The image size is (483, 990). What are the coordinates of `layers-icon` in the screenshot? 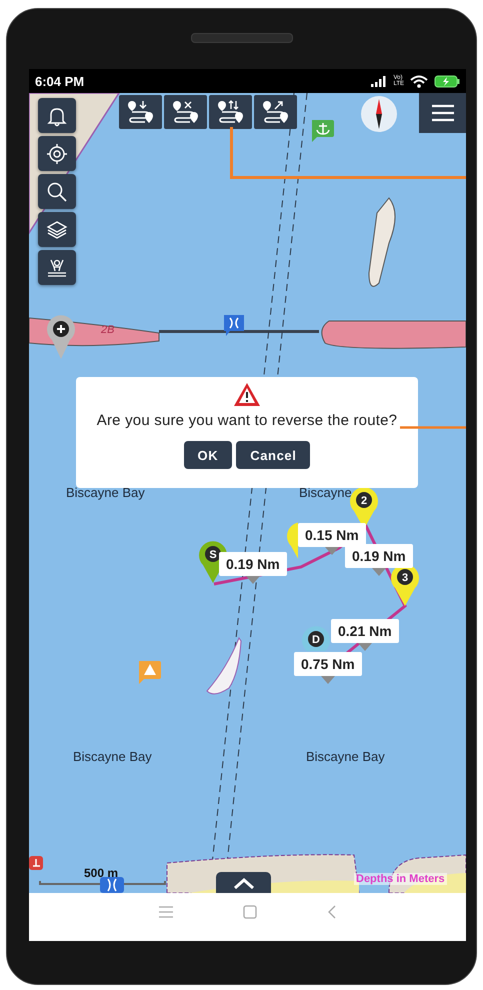 It's located at (57, 229).